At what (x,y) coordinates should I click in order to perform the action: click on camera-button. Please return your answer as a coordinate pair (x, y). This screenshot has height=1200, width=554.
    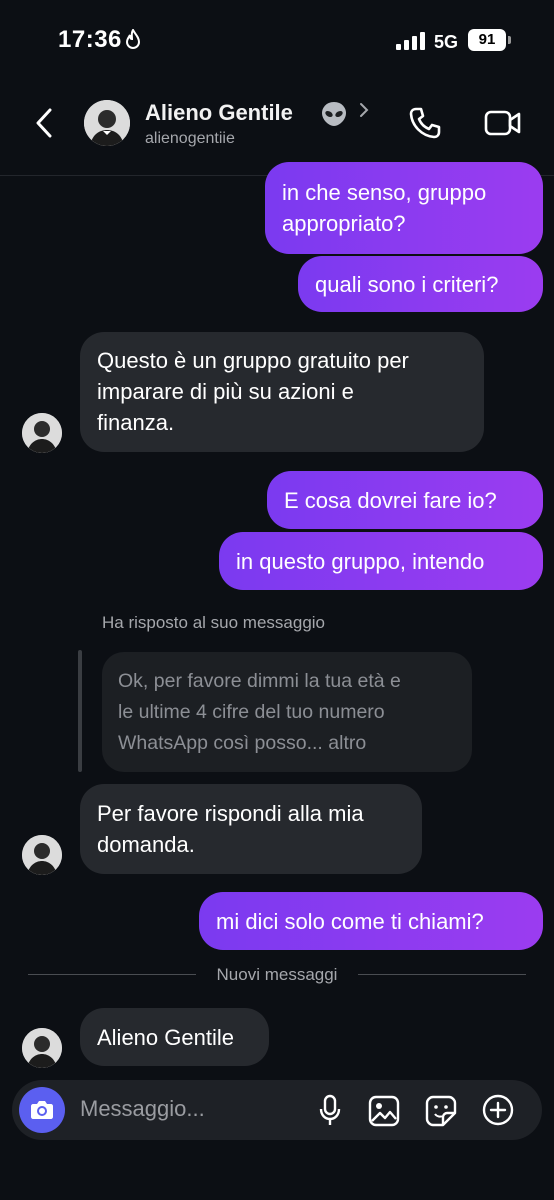
    Looking at the image, I should click on (42, 1110).